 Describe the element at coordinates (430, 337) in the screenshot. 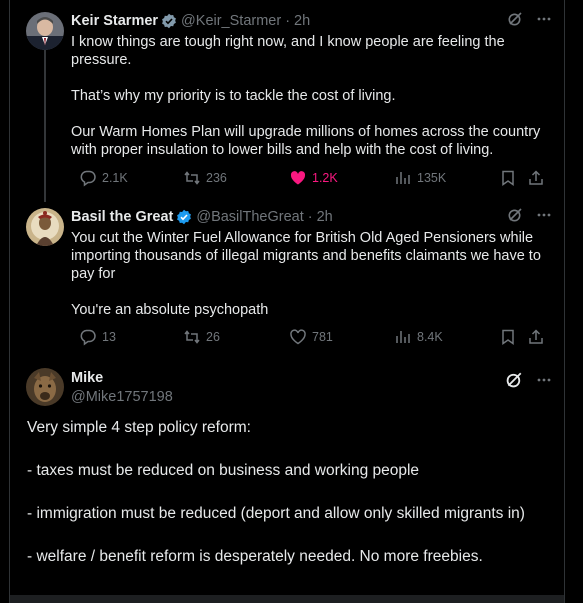

I see `view-count: 8.4K` at that location.